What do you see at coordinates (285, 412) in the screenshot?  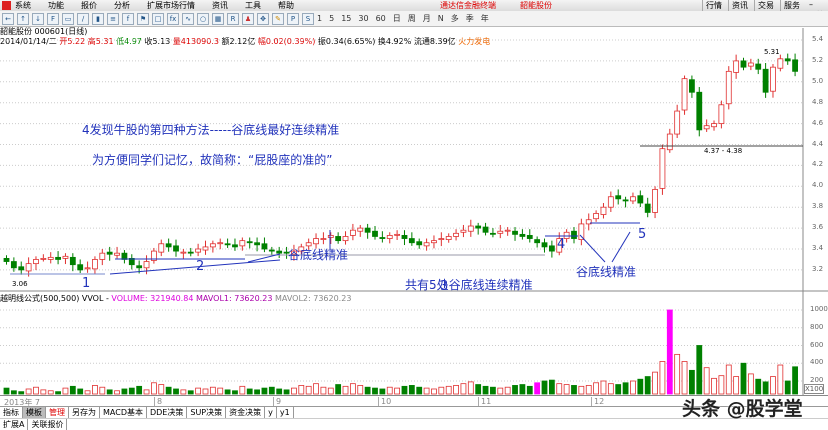 I see `tab-y1: y1` at bounding box center [285, 412].